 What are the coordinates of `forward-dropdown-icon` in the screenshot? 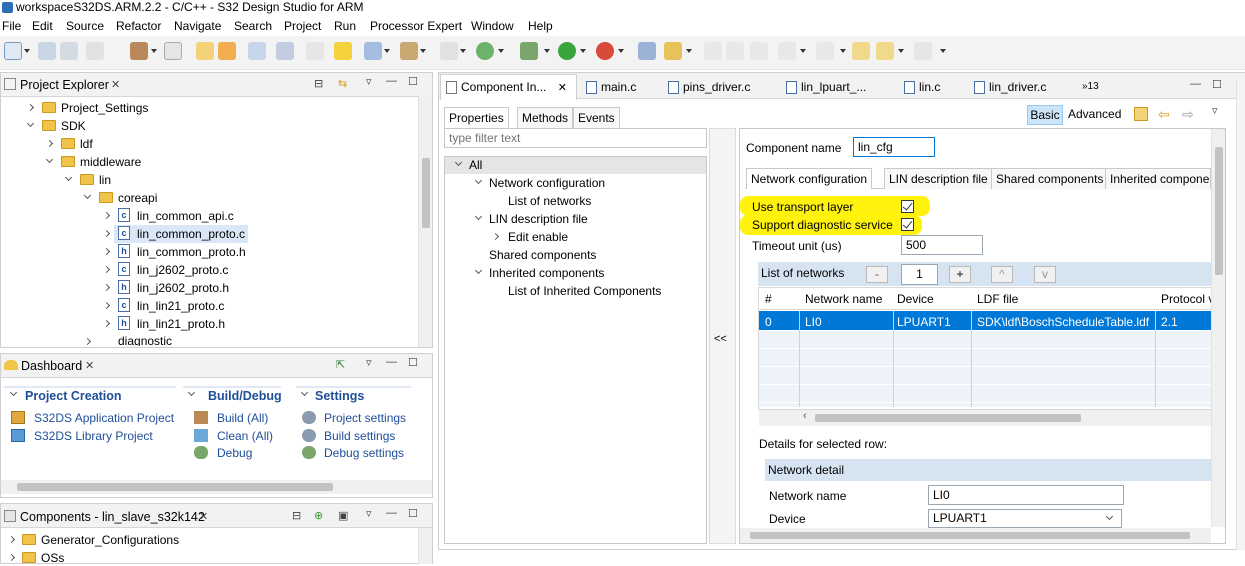 It's located at (943, 51).